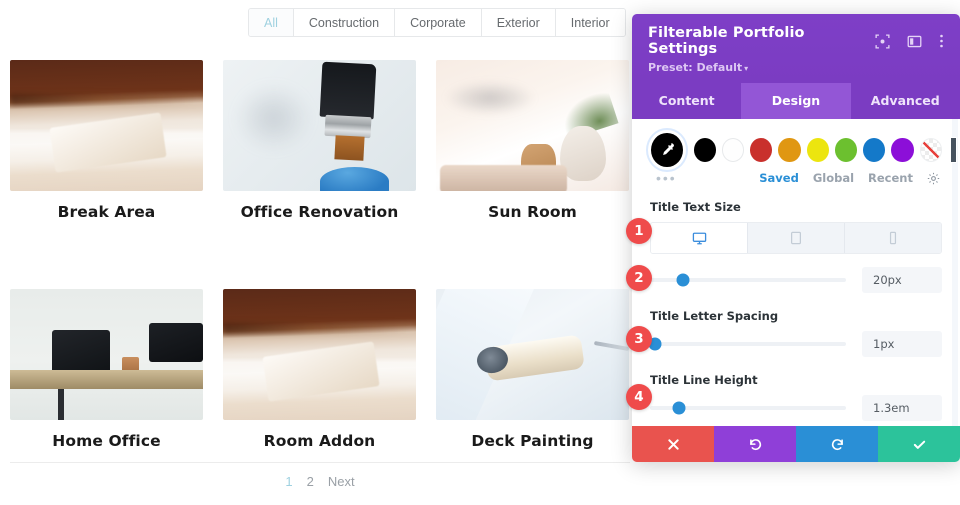 The image size is (960, 505). I want to click on layout-icon, so click(914, 41).